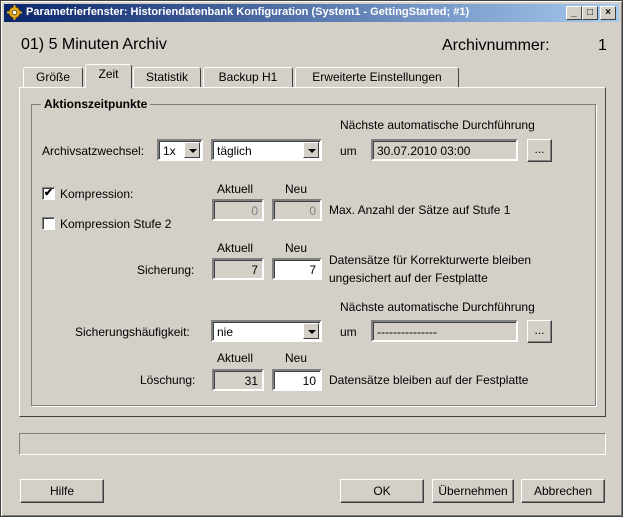 The height and width of the screenshot is (517, 623). Describe the element at coordinates (377, 77) in the screenshot. I see `tab-erweiterte-einstellungen: Erweiterte Einstellungen` at that location.